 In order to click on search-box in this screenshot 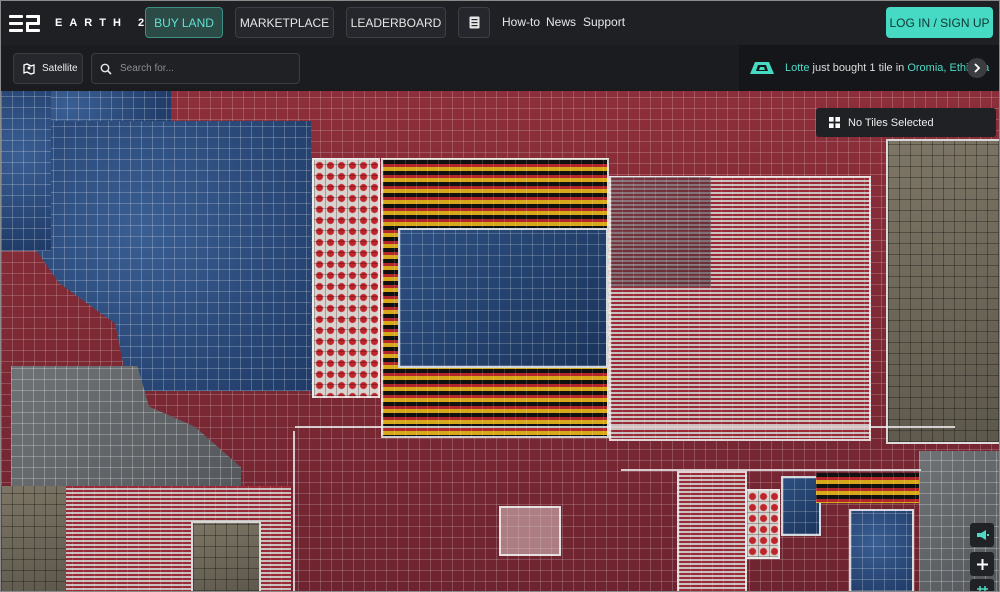, I will do `click(195, 68)`.